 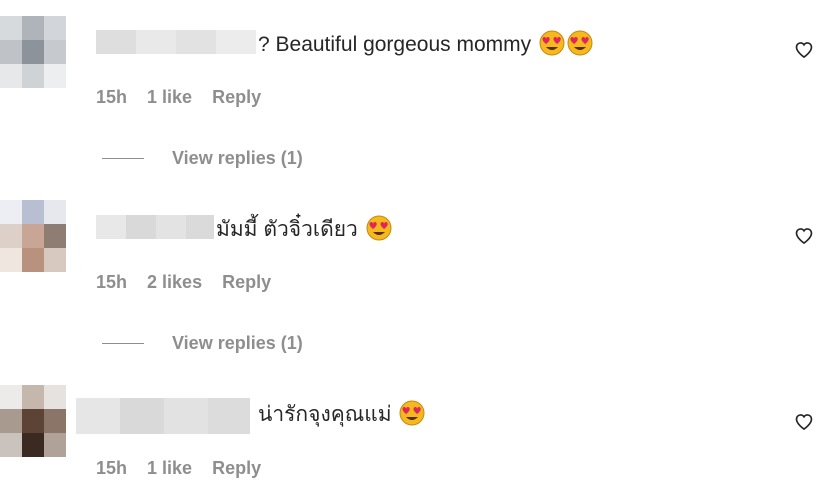 What do you see at coordinates (325, 414) in the screenshot?
I see `comment-body: น่ารักจุงคุณแม่` at bounding box center [325, 414].